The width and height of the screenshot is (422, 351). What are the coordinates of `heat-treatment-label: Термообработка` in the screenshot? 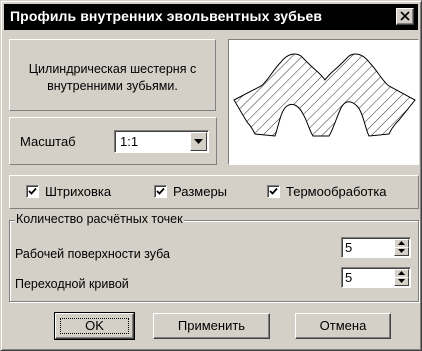 It's located at (336, 191).